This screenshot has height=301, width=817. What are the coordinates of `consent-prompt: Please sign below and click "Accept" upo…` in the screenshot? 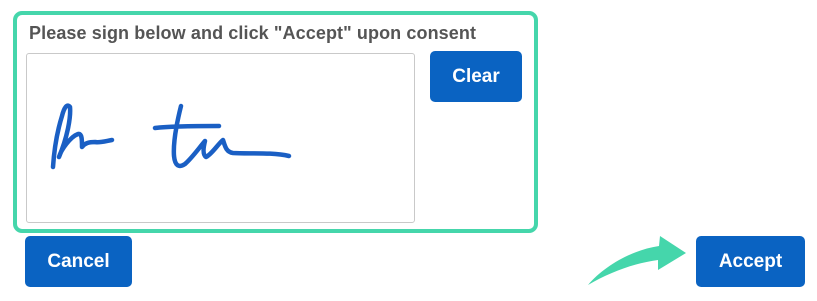 It's located at (253, 33).